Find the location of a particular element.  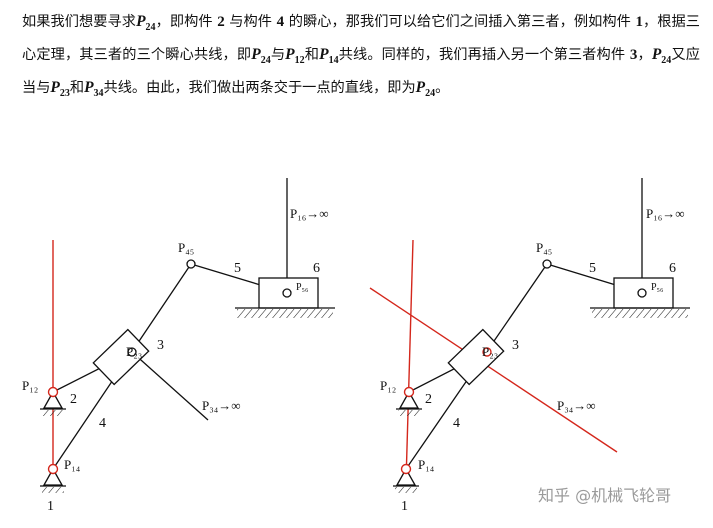

watermark: 知乎 @机械飞轮哥 is located at coordinates (604, 495).